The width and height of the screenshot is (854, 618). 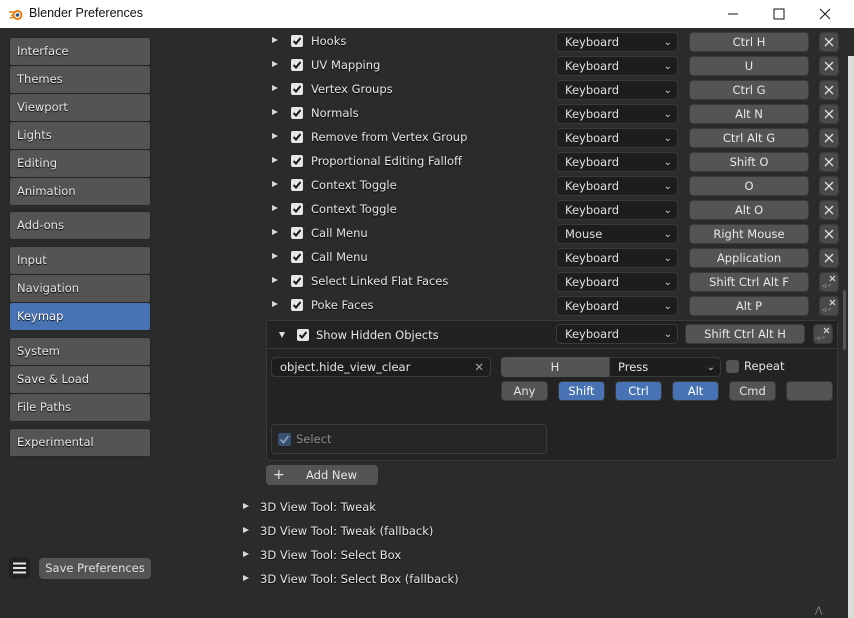 What do you see at coordinates (749, 210) in the screenshot?
I see `key-binding-button: Alt O` at bounding box center [749, 210].